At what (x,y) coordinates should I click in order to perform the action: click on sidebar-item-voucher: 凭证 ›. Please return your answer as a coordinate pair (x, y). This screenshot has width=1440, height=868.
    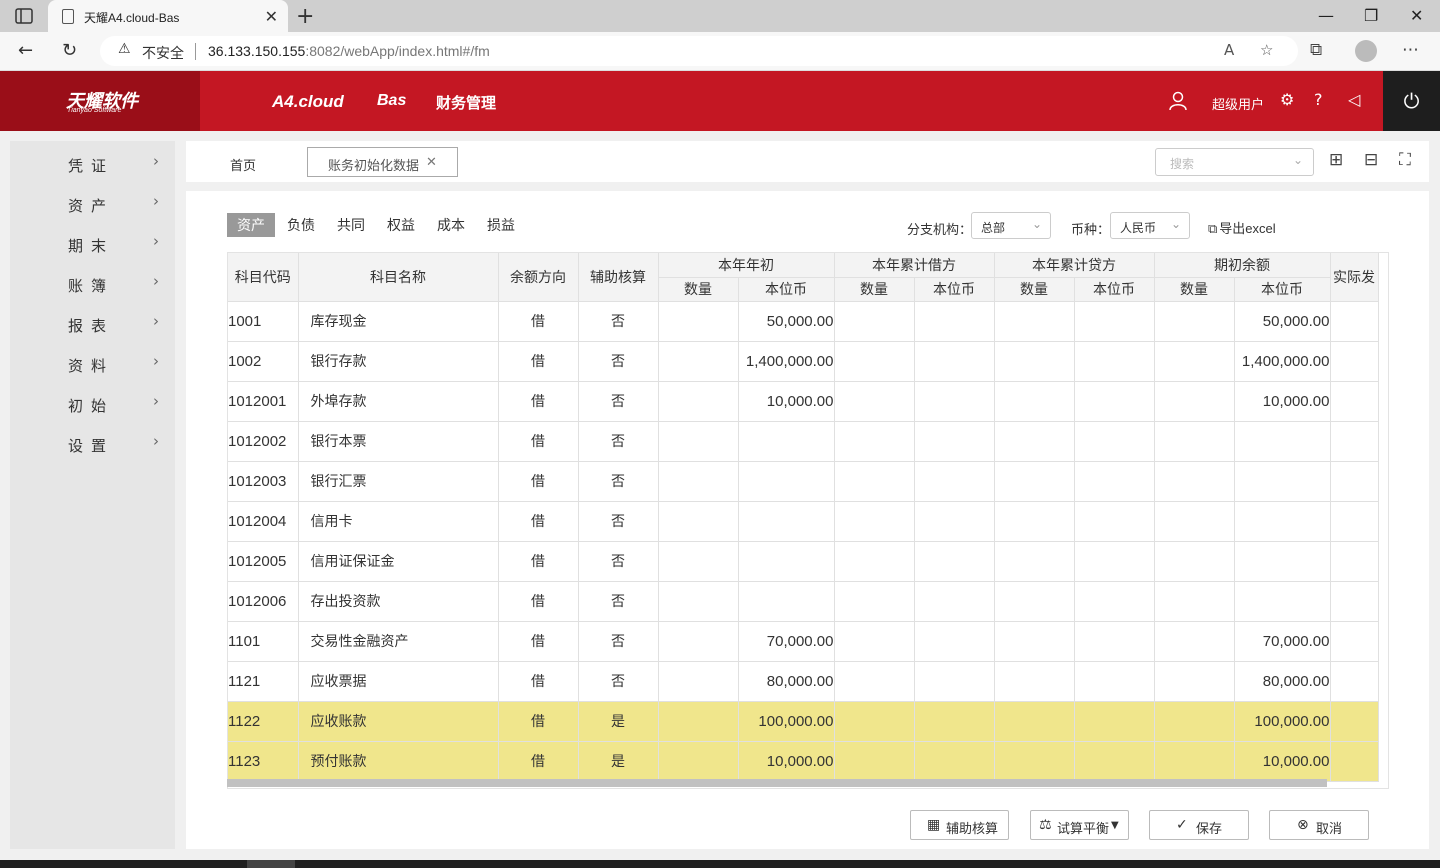
    Looking at the image, I should click on (92, 163).